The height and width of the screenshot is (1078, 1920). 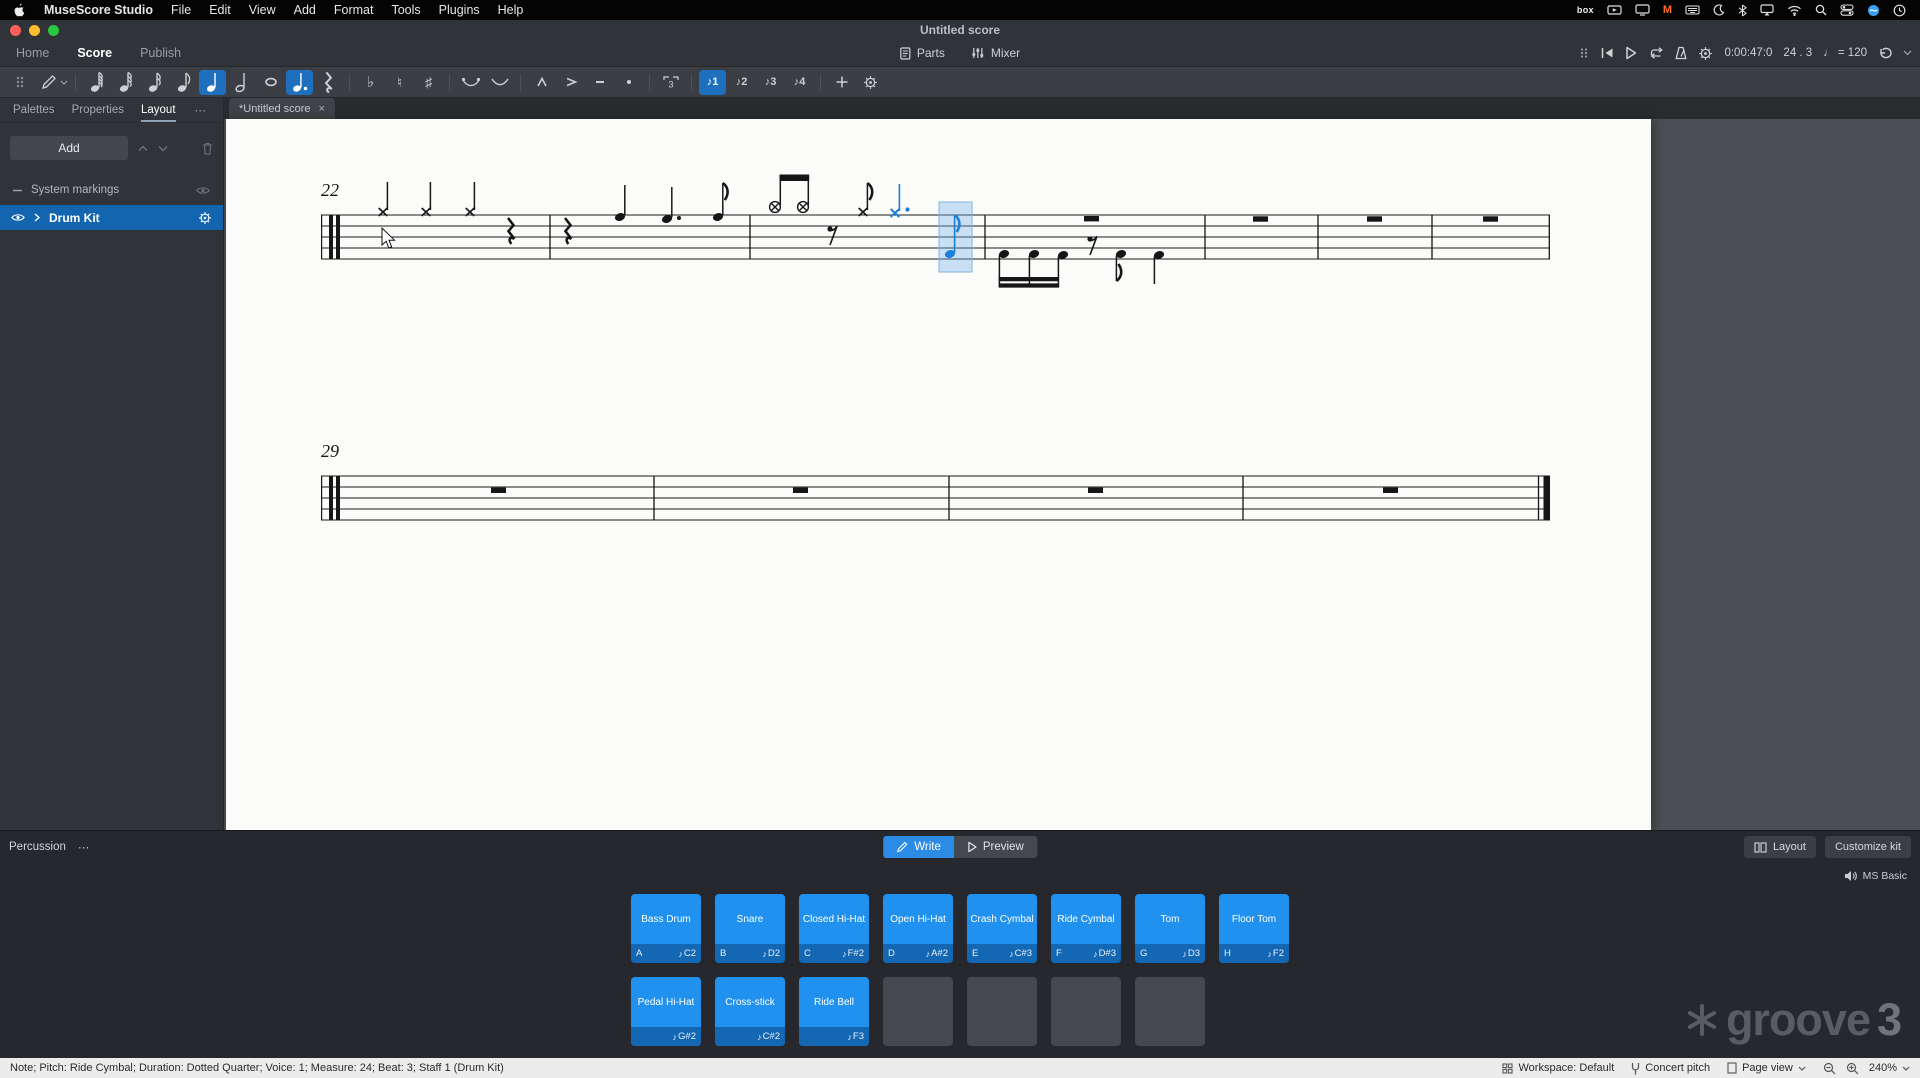 What do you see at coordinates (32, 53) in the screenshot?
I see `tab-home: Home` at bounding box center [32, 53].